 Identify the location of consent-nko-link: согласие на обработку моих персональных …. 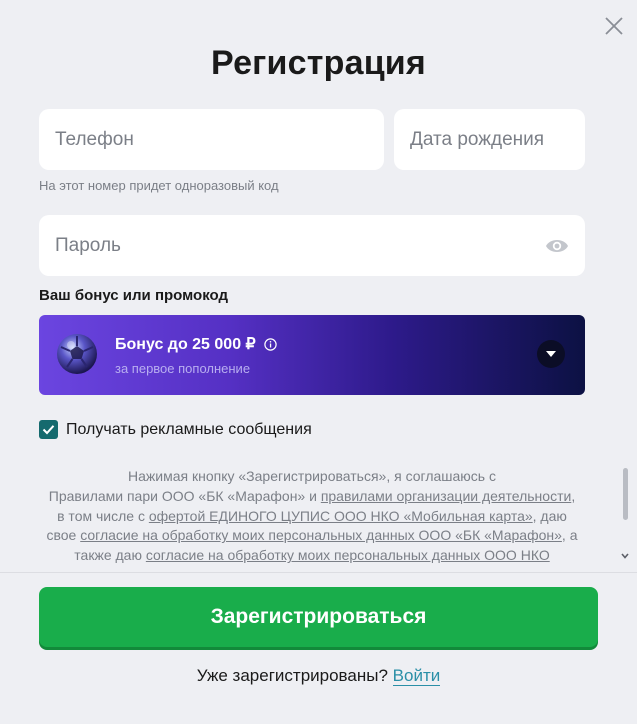
(348, 555).